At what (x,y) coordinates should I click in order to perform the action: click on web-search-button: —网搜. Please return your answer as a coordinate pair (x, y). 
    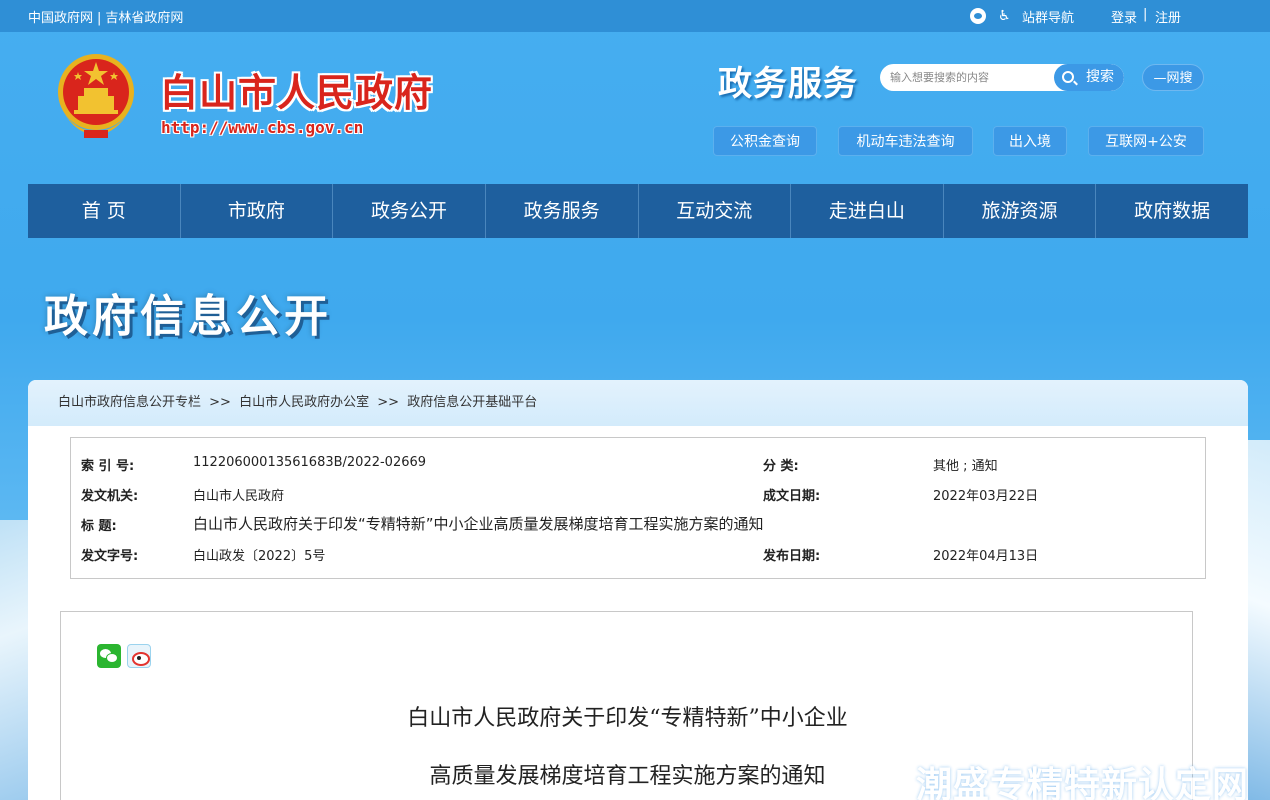
    Looking at the image, I should click on (1173, 77).